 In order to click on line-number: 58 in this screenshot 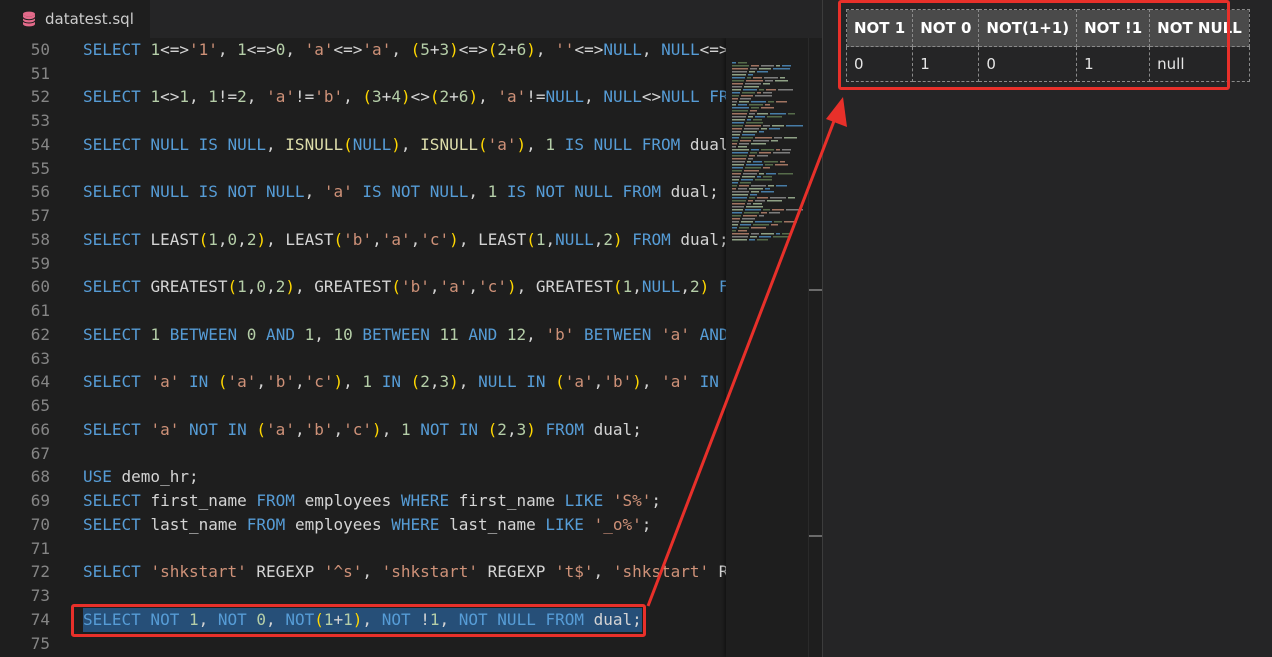, I will do `click(40, 239)`.